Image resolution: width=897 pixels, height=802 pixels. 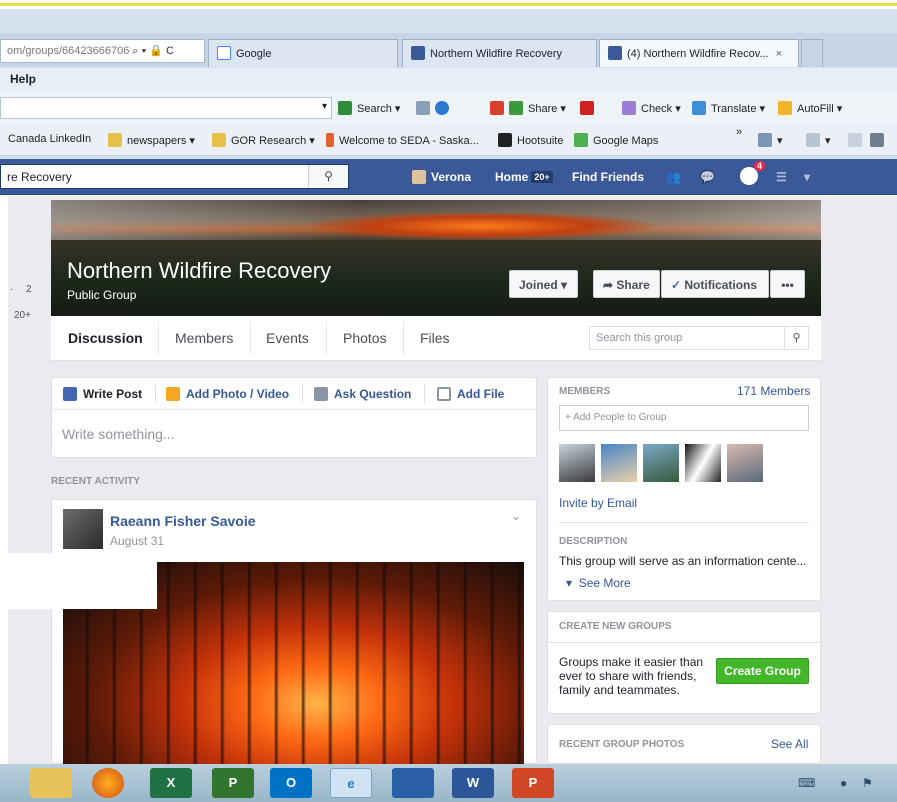 I want to click on page-tools-button, so click(x=435, y=108).